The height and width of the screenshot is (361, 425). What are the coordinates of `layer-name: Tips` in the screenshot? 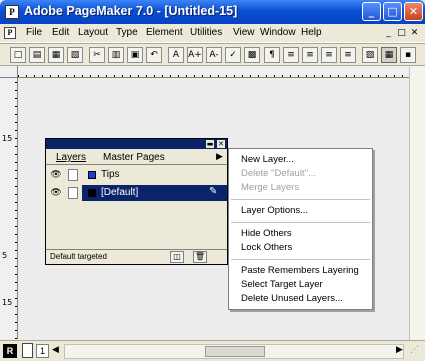 It's located at (110, 174).